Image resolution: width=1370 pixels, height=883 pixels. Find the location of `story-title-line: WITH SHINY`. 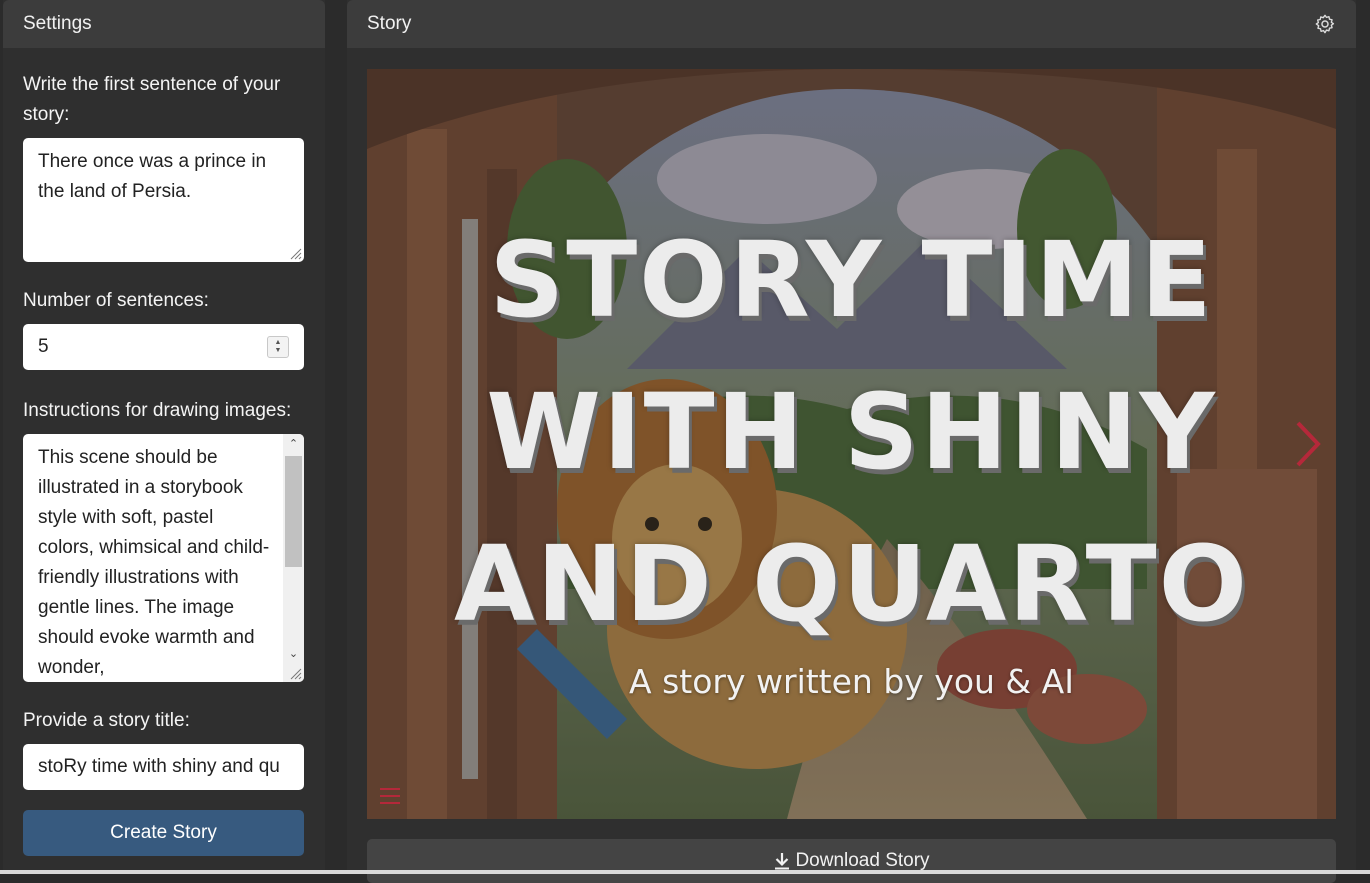

story-title-line: WITH SHINY is located at coordinates (851, 432).